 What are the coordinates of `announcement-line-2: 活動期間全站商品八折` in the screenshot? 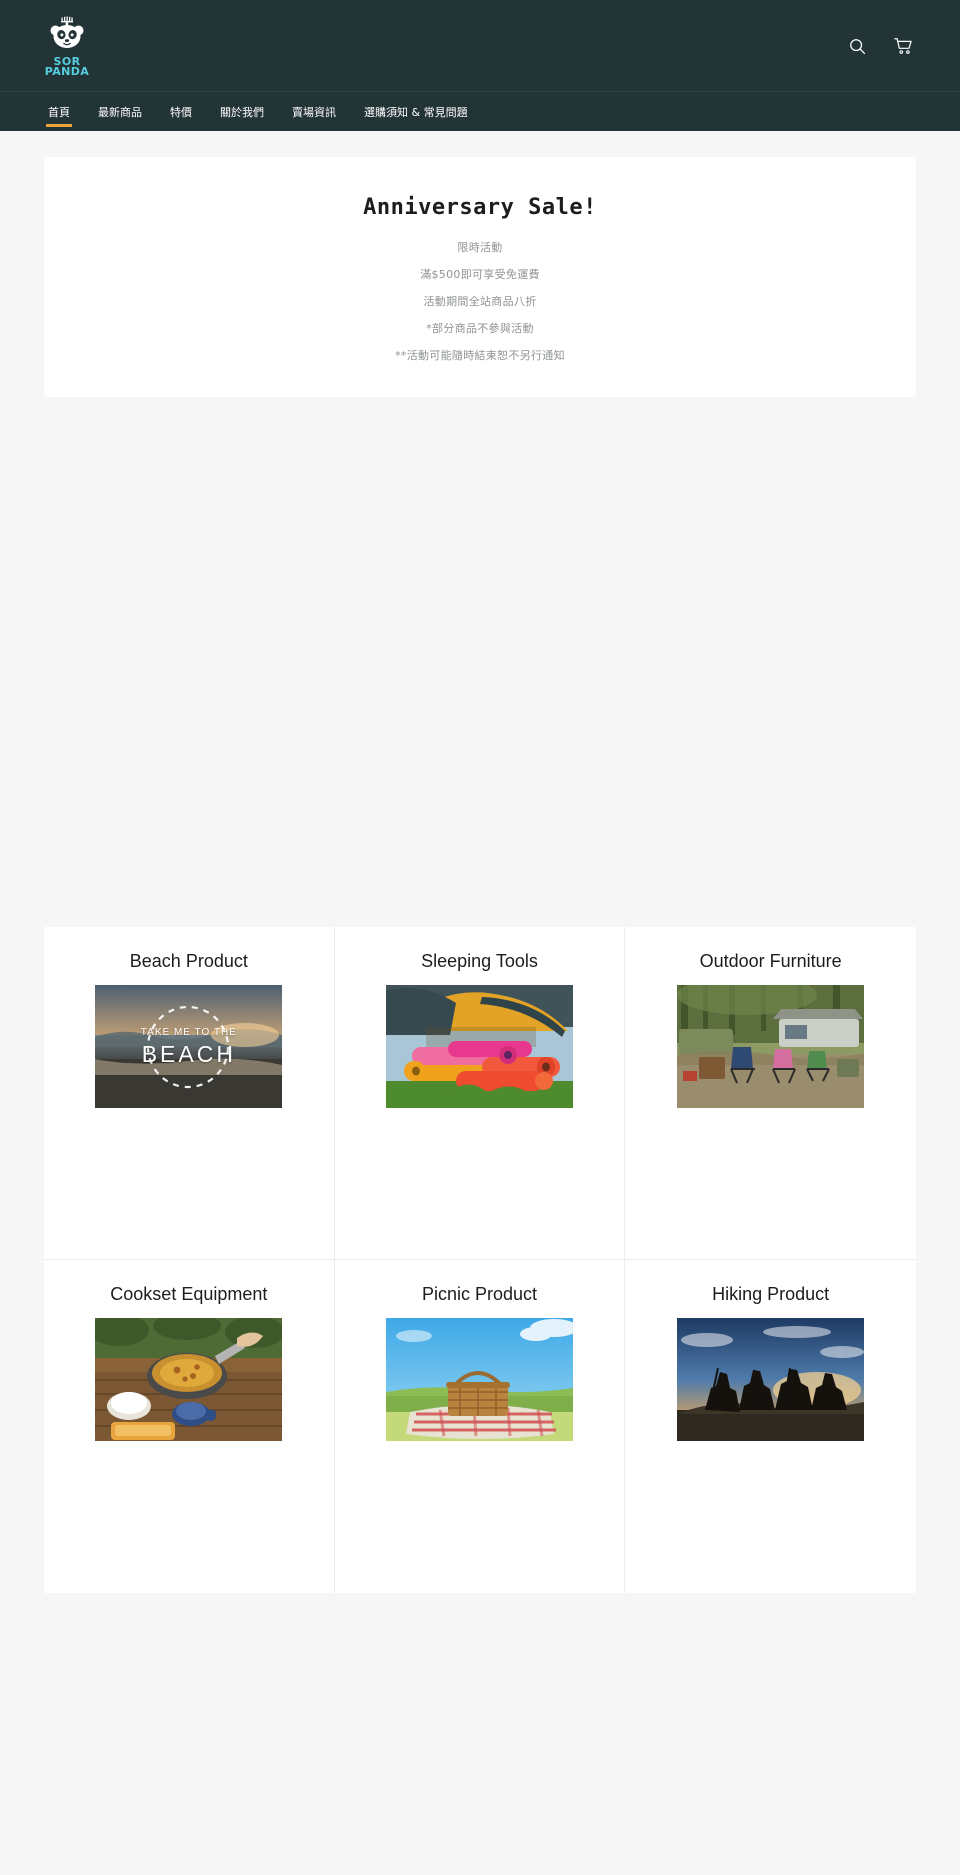 It's located at (480, 301).